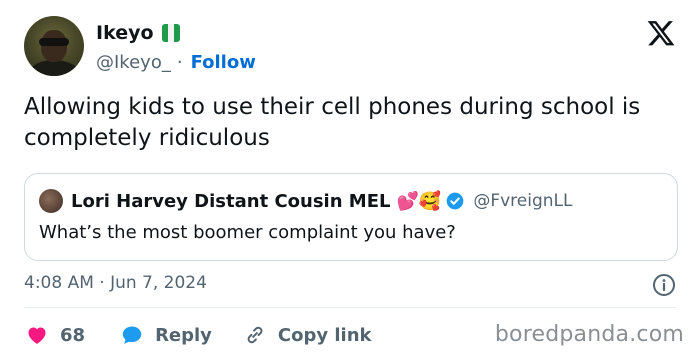 The width and height of the screenshot is (700, 362). I want to click on copy-link-label: Copy link, so click(324, 335).